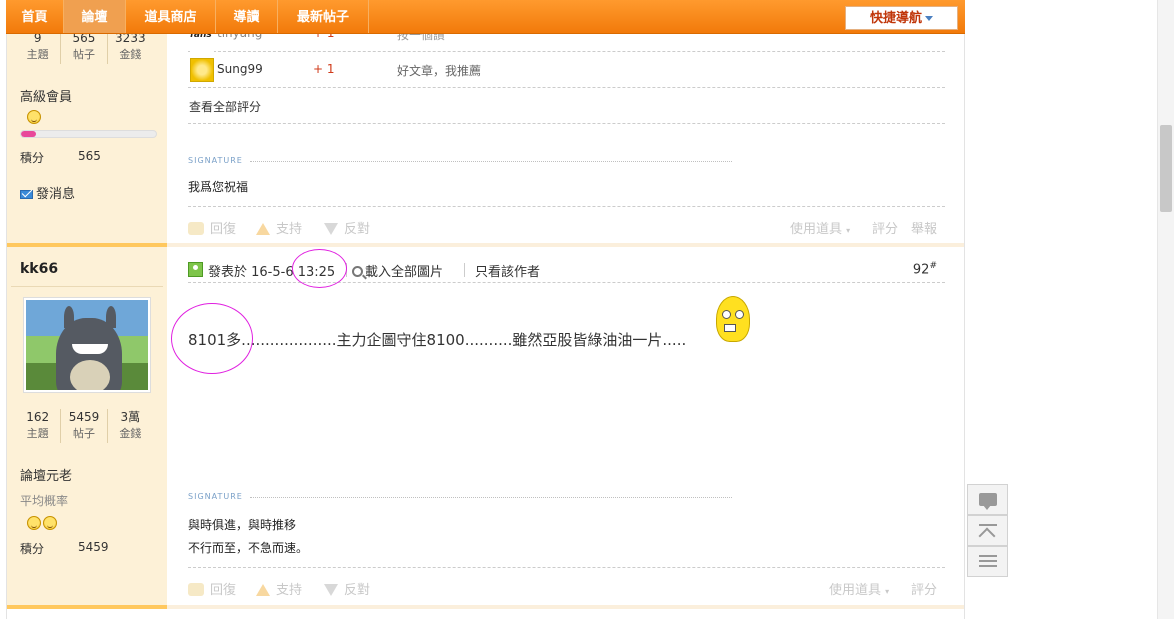  What do you see at coordinates (89, 156) in the screenshot?
I see `points-value: 565` at bounding box center [89, 156].